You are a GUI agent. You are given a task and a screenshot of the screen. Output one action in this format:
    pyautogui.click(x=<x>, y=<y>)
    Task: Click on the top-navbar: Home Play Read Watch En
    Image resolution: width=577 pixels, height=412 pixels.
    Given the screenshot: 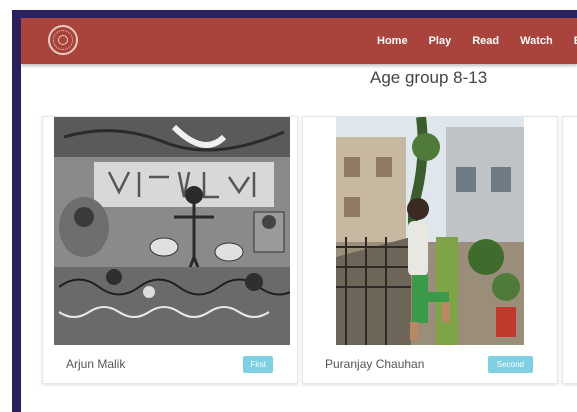 What is the action you would take?
    pyautogui.click(x=299, y=41)
    